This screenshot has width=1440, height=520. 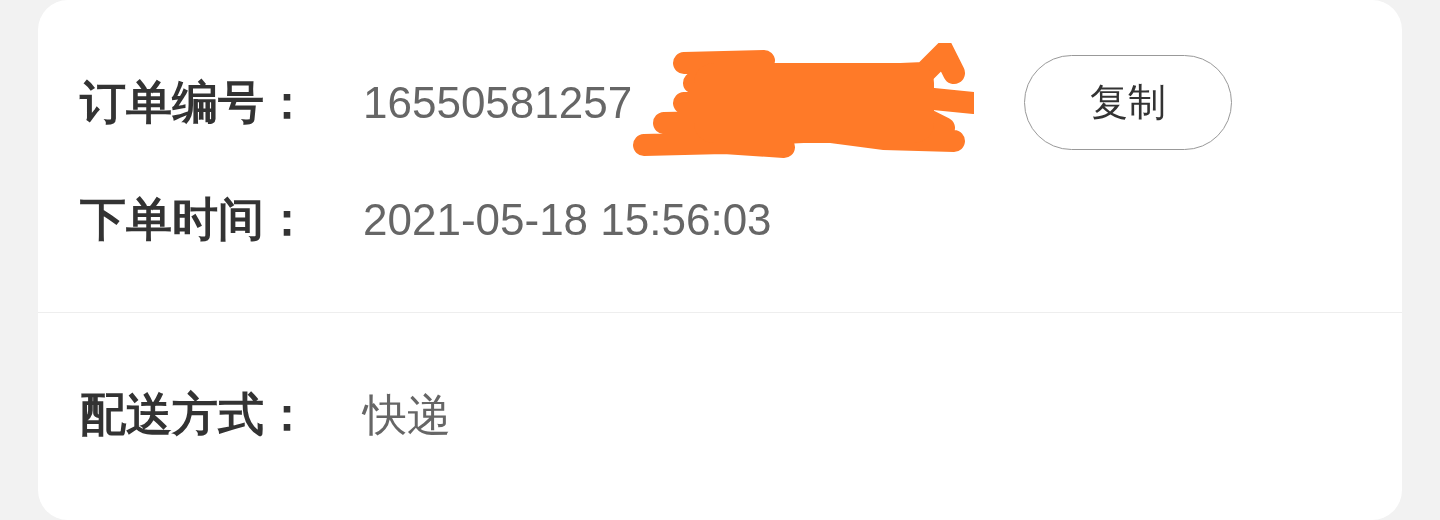 I want to click on field-label: 配送方式：, so click(x=195, y=414).